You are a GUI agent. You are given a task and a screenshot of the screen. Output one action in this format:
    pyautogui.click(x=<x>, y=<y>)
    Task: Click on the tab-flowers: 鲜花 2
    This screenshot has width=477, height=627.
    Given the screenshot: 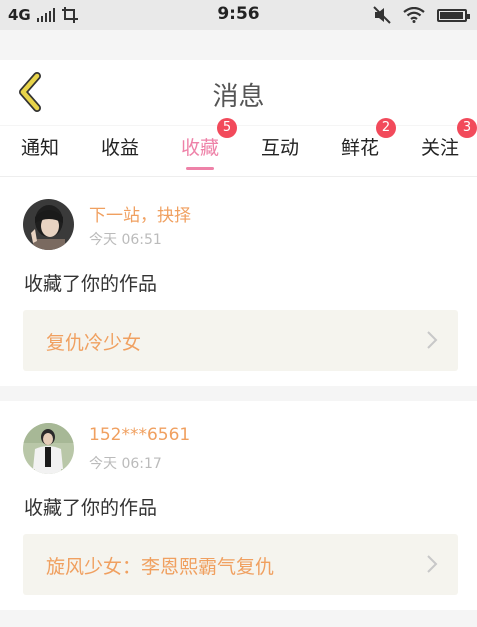 What is the action you would take?
    pyautogui.click(x=360, y=147)
    